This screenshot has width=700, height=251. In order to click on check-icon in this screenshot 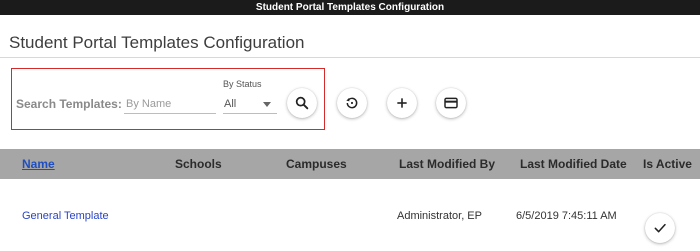, I will do `click(660, 228)`.